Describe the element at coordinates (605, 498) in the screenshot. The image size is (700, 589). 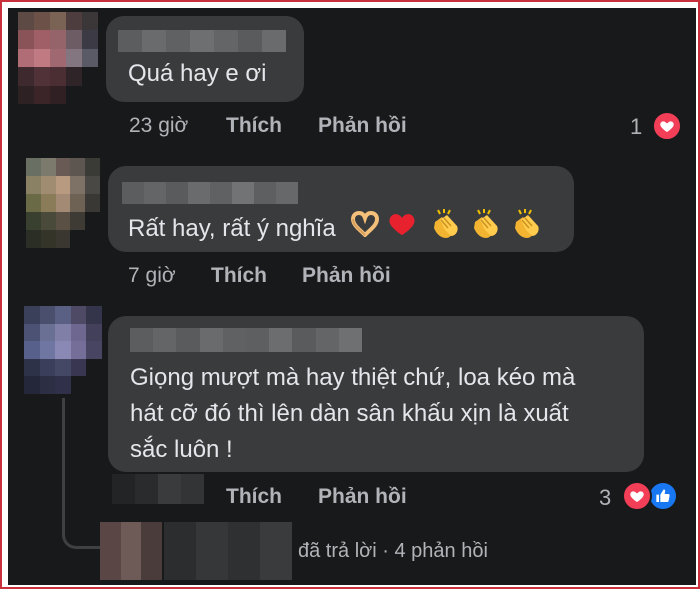
I see `reaction-count: 3` at that location.